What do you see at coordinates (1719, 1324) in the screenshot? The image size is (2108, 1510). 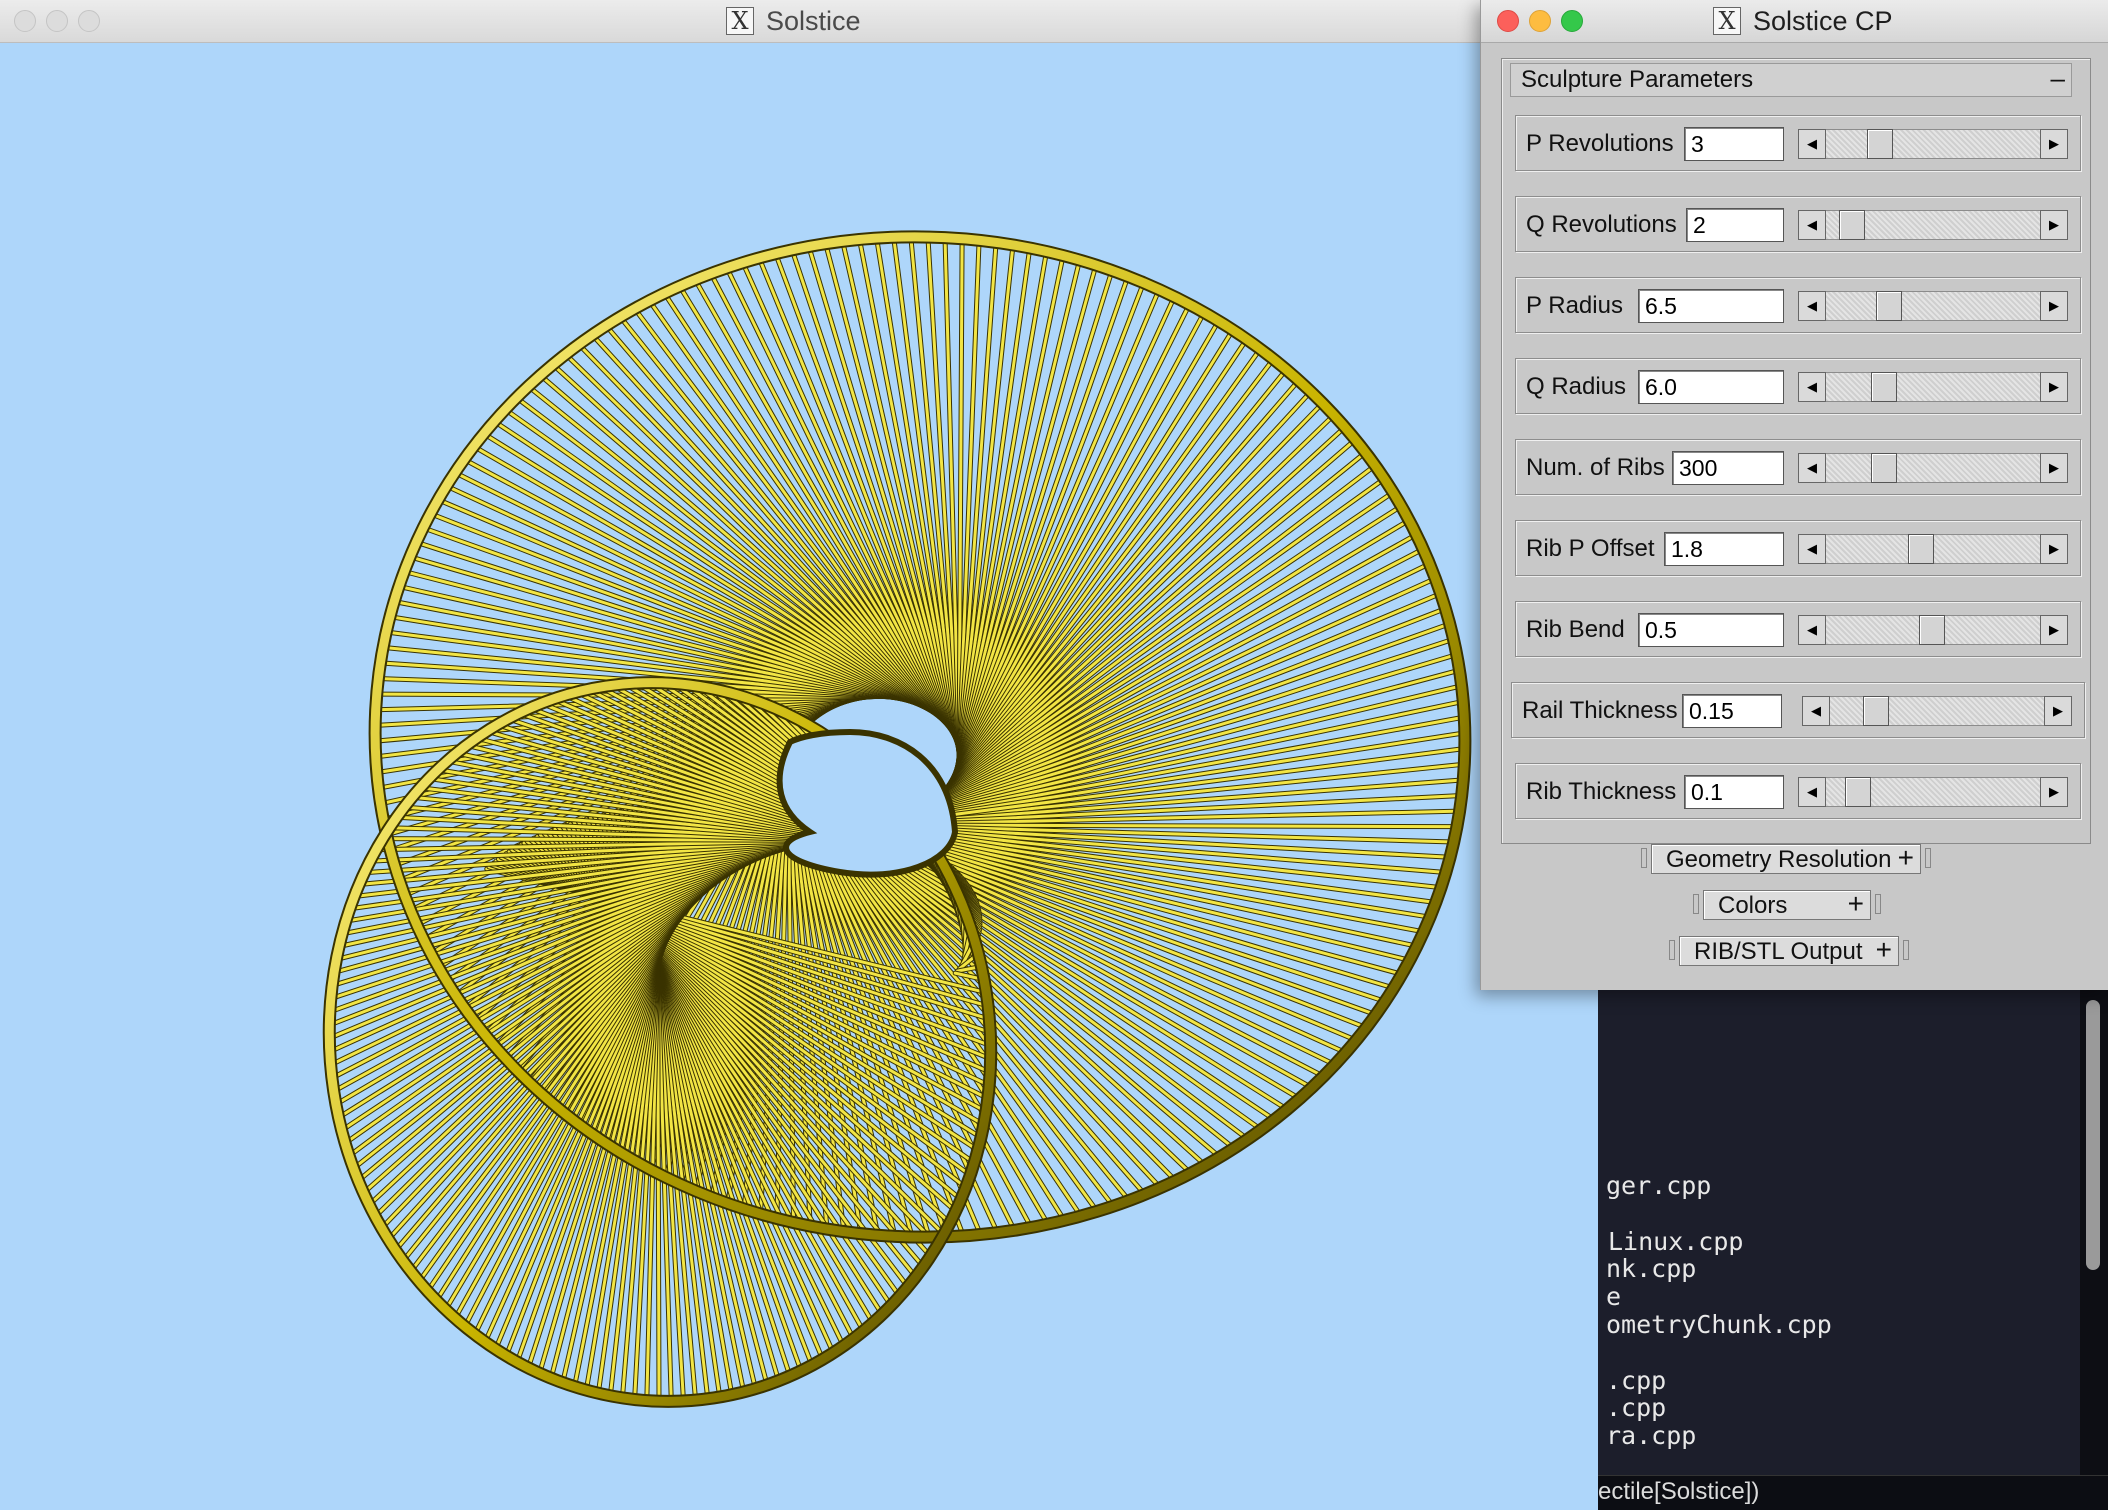 I see `terminal-line: ometryChunk.cpp` at bounding box center [1719, 1324].